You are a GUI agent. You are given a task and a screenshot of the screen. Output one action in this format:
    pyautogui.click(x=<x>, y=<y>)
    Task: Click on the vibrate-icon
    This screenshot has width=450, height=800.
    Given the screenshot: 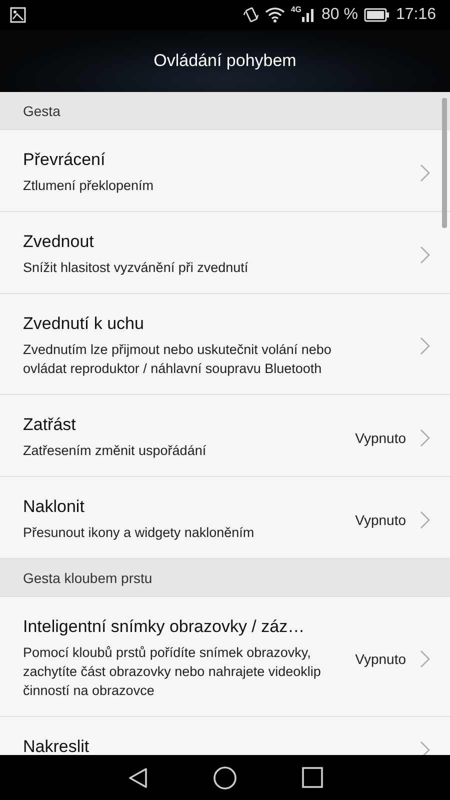 What is the action you would take?
    pyautogui.click(x=250, y=15)
    